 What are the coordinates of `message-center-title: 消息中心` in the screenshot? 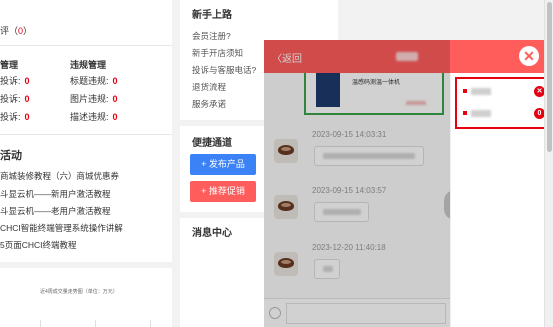 It's located at (212, 233).